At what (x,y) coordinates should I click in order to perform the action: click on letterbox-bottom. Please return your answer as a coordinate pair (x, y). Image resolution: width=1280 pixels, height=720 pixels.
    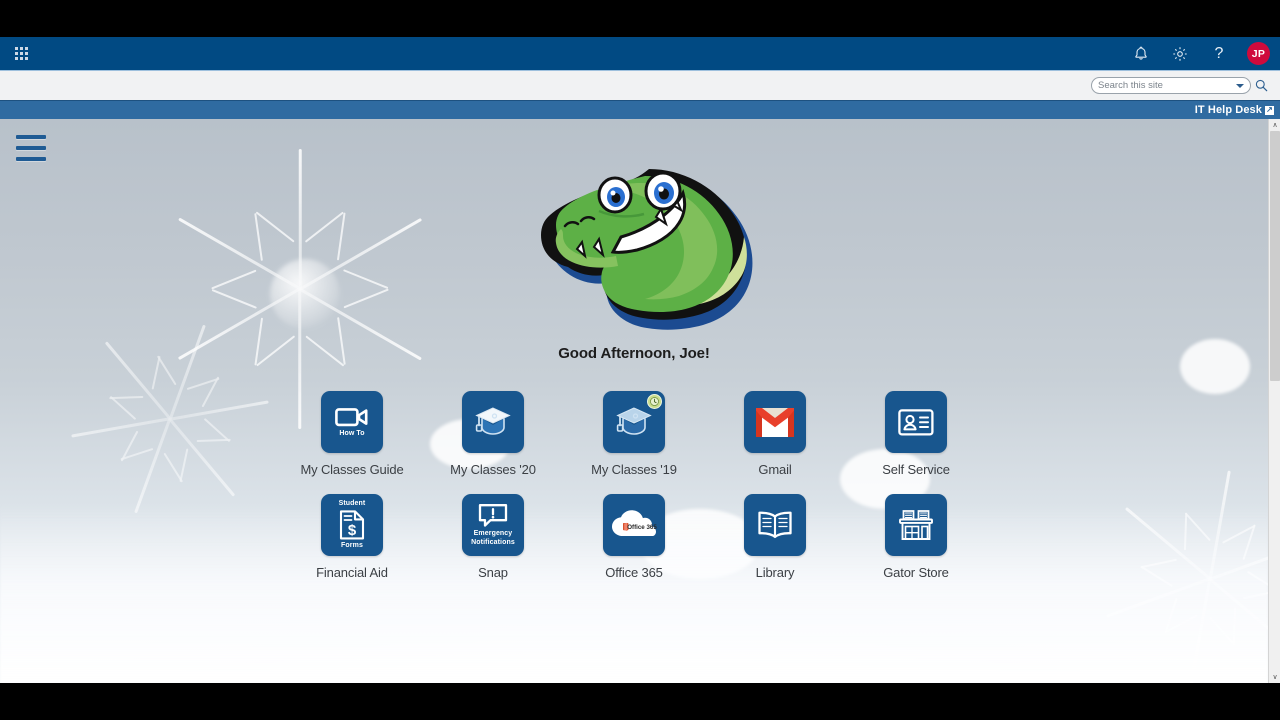
    Looking at the image, I should click on (640, 701).